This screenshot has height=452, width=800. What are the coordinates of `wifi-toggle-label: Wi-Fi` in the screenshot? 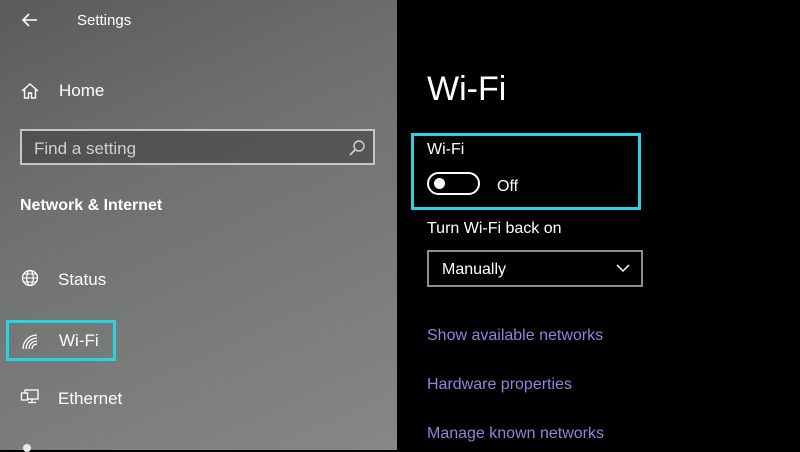 It's located at (446, 149).